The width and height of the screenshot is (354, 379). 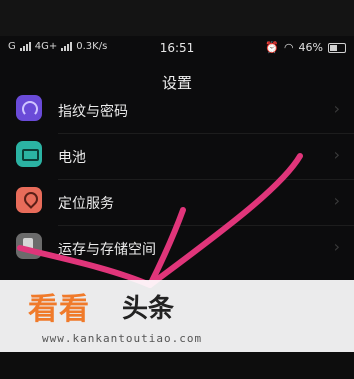 What do you see at coordinates (177, 203) in the screenshot?
I see `settings-item-location: 定位服务 ›` at bounding box center [177, 203].